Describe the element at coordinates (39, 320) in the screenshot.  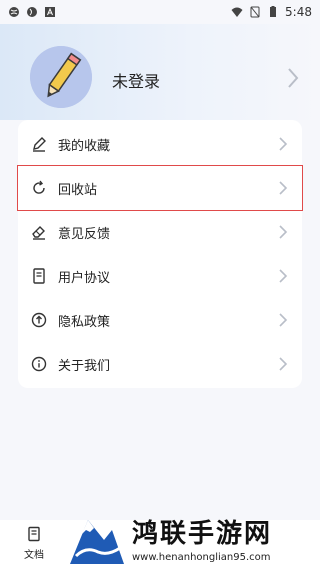
I see `arrow-up-circle-icon` at that location.